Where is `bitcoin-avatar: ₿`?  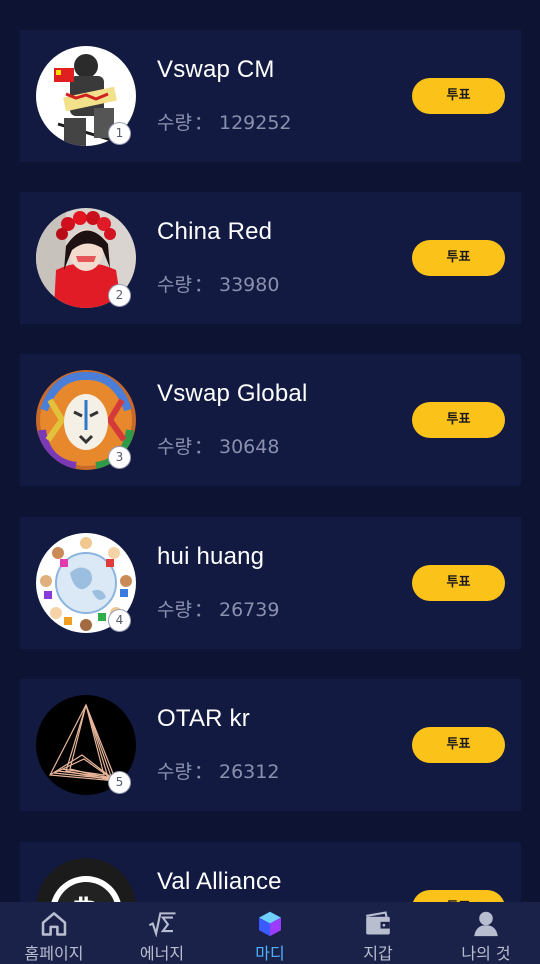
bitcoin-avatar: ₿ is located at coordinates (86, 880).